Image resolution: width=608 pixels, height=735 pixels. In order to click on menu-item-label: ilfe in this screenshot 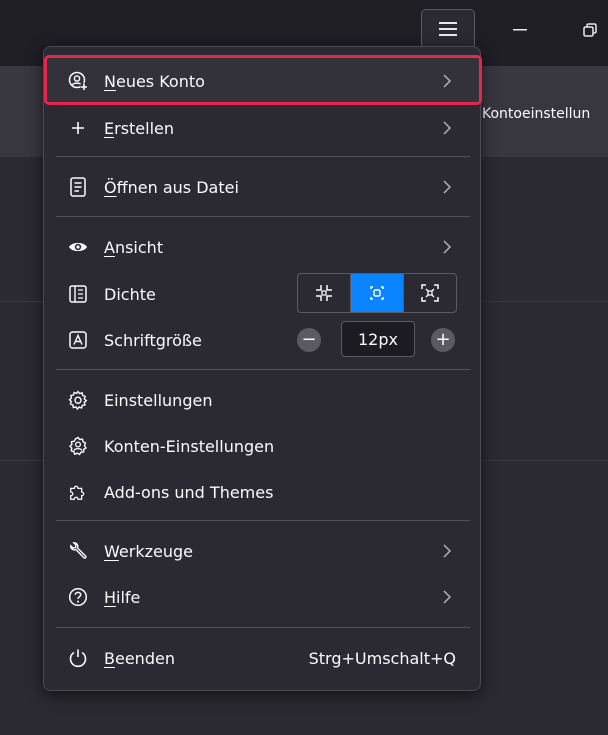, I will do `click(128, 597)`.